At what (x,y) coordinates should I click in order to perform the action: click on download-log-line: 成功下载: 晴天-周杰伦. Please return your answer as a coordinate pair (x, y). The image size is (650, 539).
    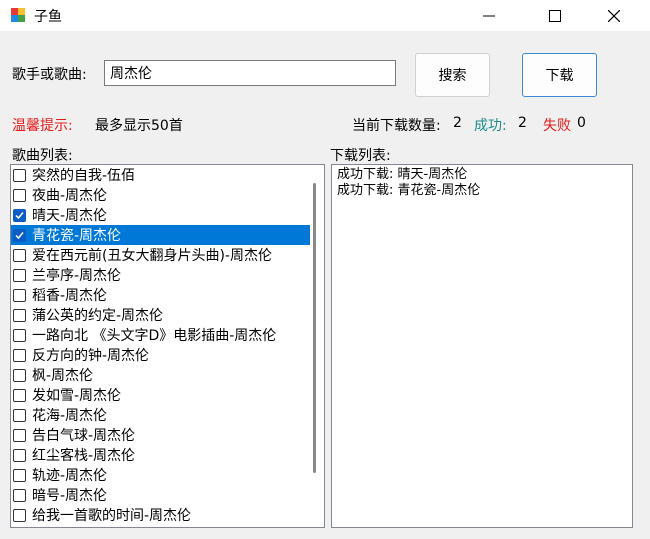
    Looking at the image, I should click on (402, 174).